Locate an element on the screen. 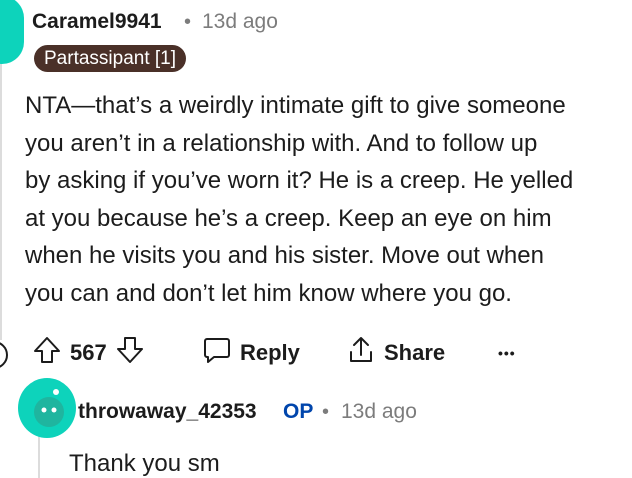  upvote-icon is located at coordinates (47, 353).